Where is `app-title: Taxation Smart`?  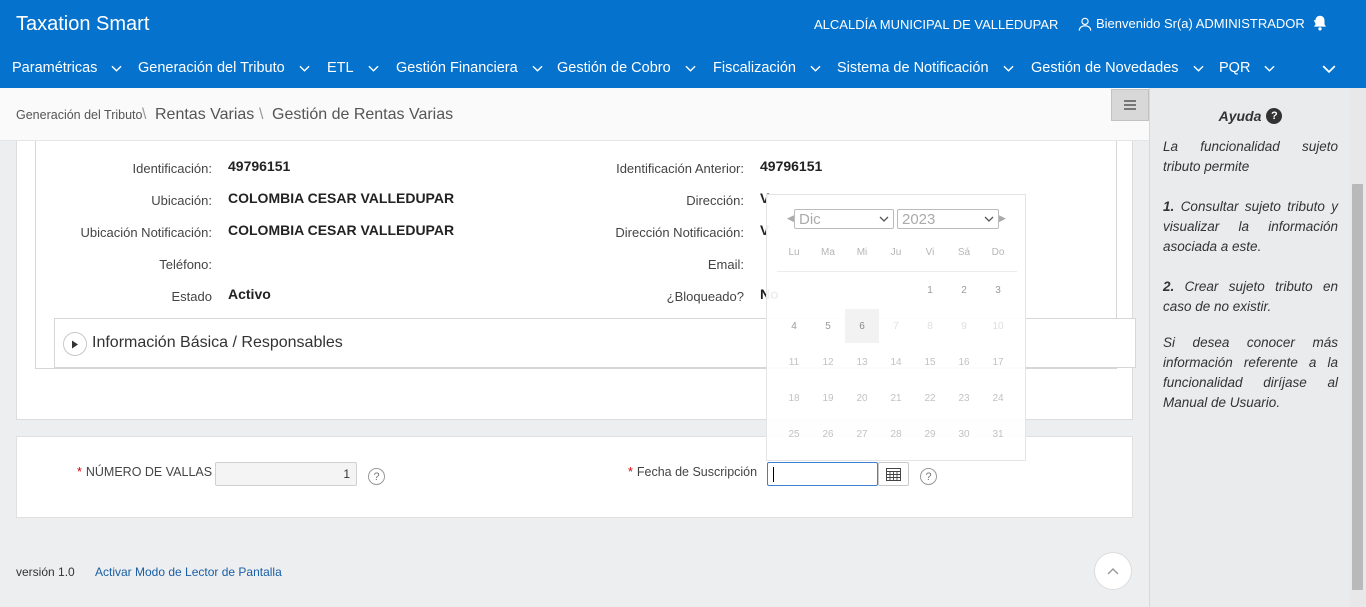
app-title: Taxation Smart is located at coordinates (82, 24).